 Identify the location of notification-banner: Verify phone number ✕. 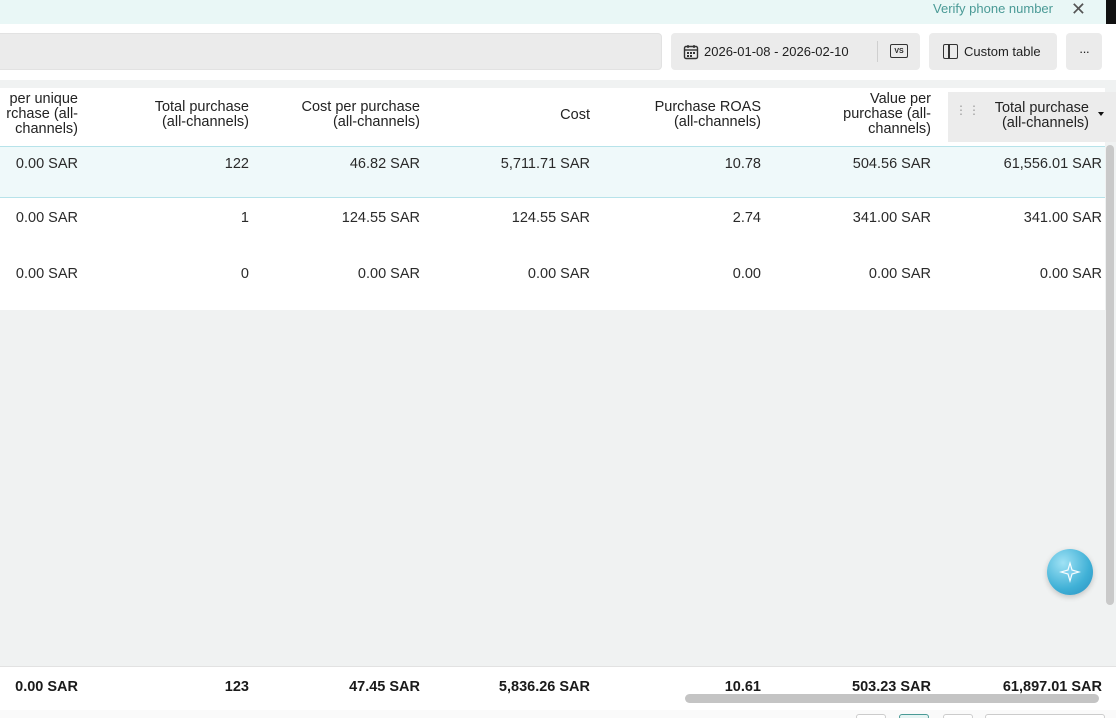
(558, 12).